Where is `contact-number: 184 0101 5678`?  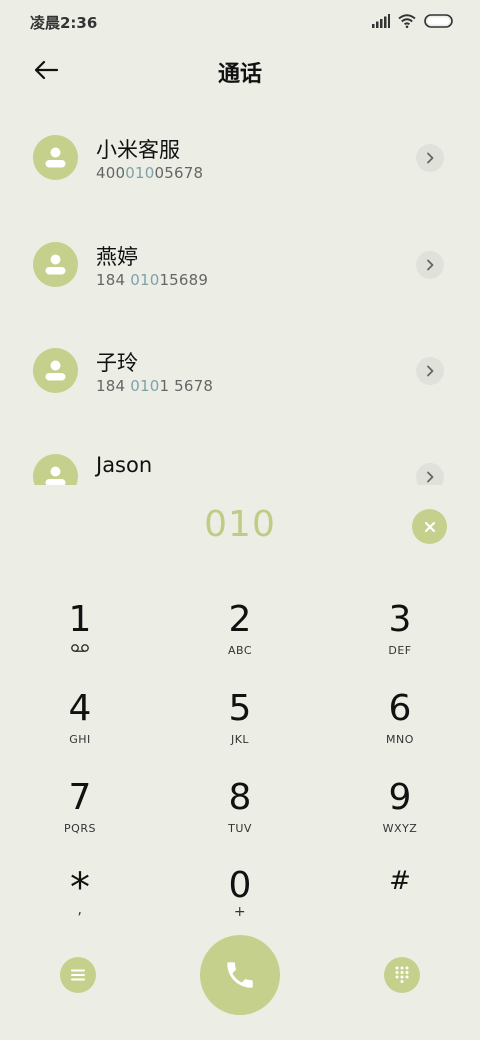
contact-number: 184 0101 5678 is located at coordinates (155, 386).